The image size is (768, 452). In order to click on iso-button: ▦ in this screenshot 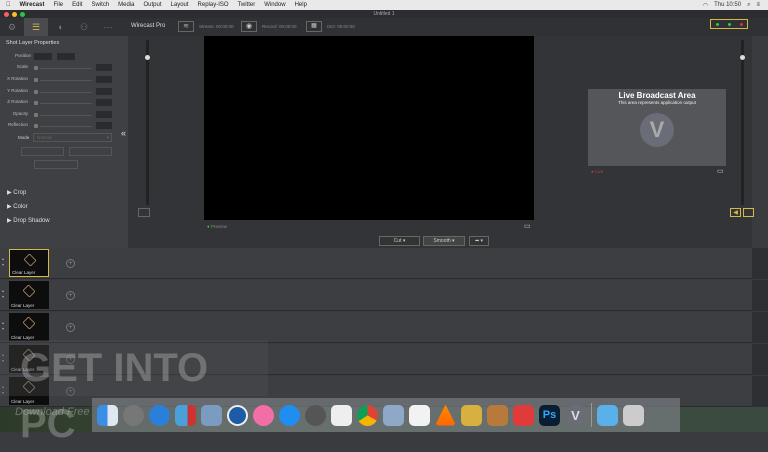, I will do `click(314, 26)`.